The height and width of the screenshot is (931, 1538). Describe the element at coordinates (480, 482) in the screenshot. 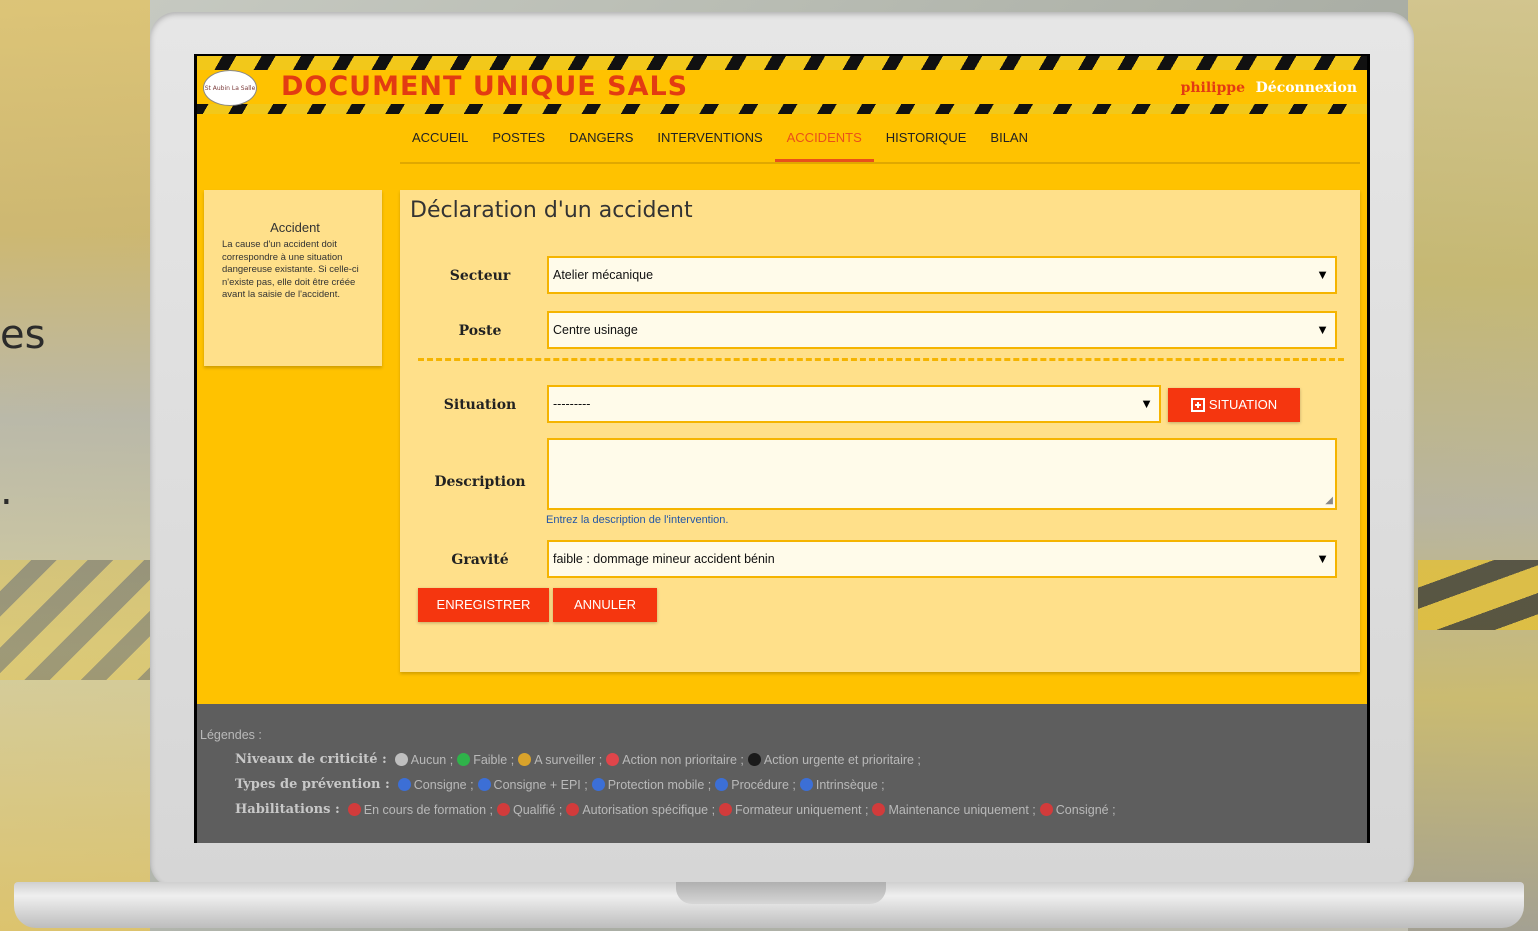

I see `description-label: Description` at that location.